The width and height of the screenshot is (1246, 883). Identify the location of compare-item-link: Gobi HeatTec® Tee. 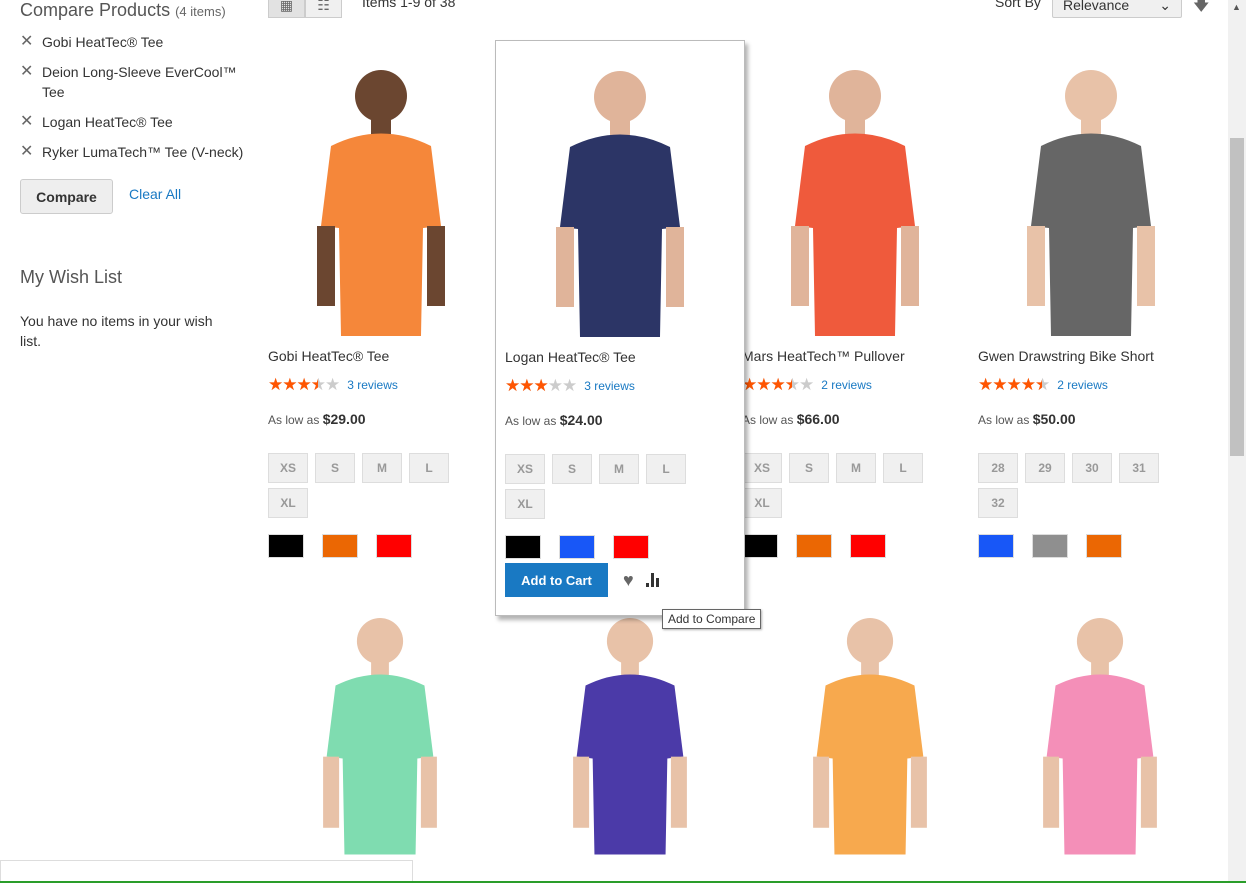
(102, 42).